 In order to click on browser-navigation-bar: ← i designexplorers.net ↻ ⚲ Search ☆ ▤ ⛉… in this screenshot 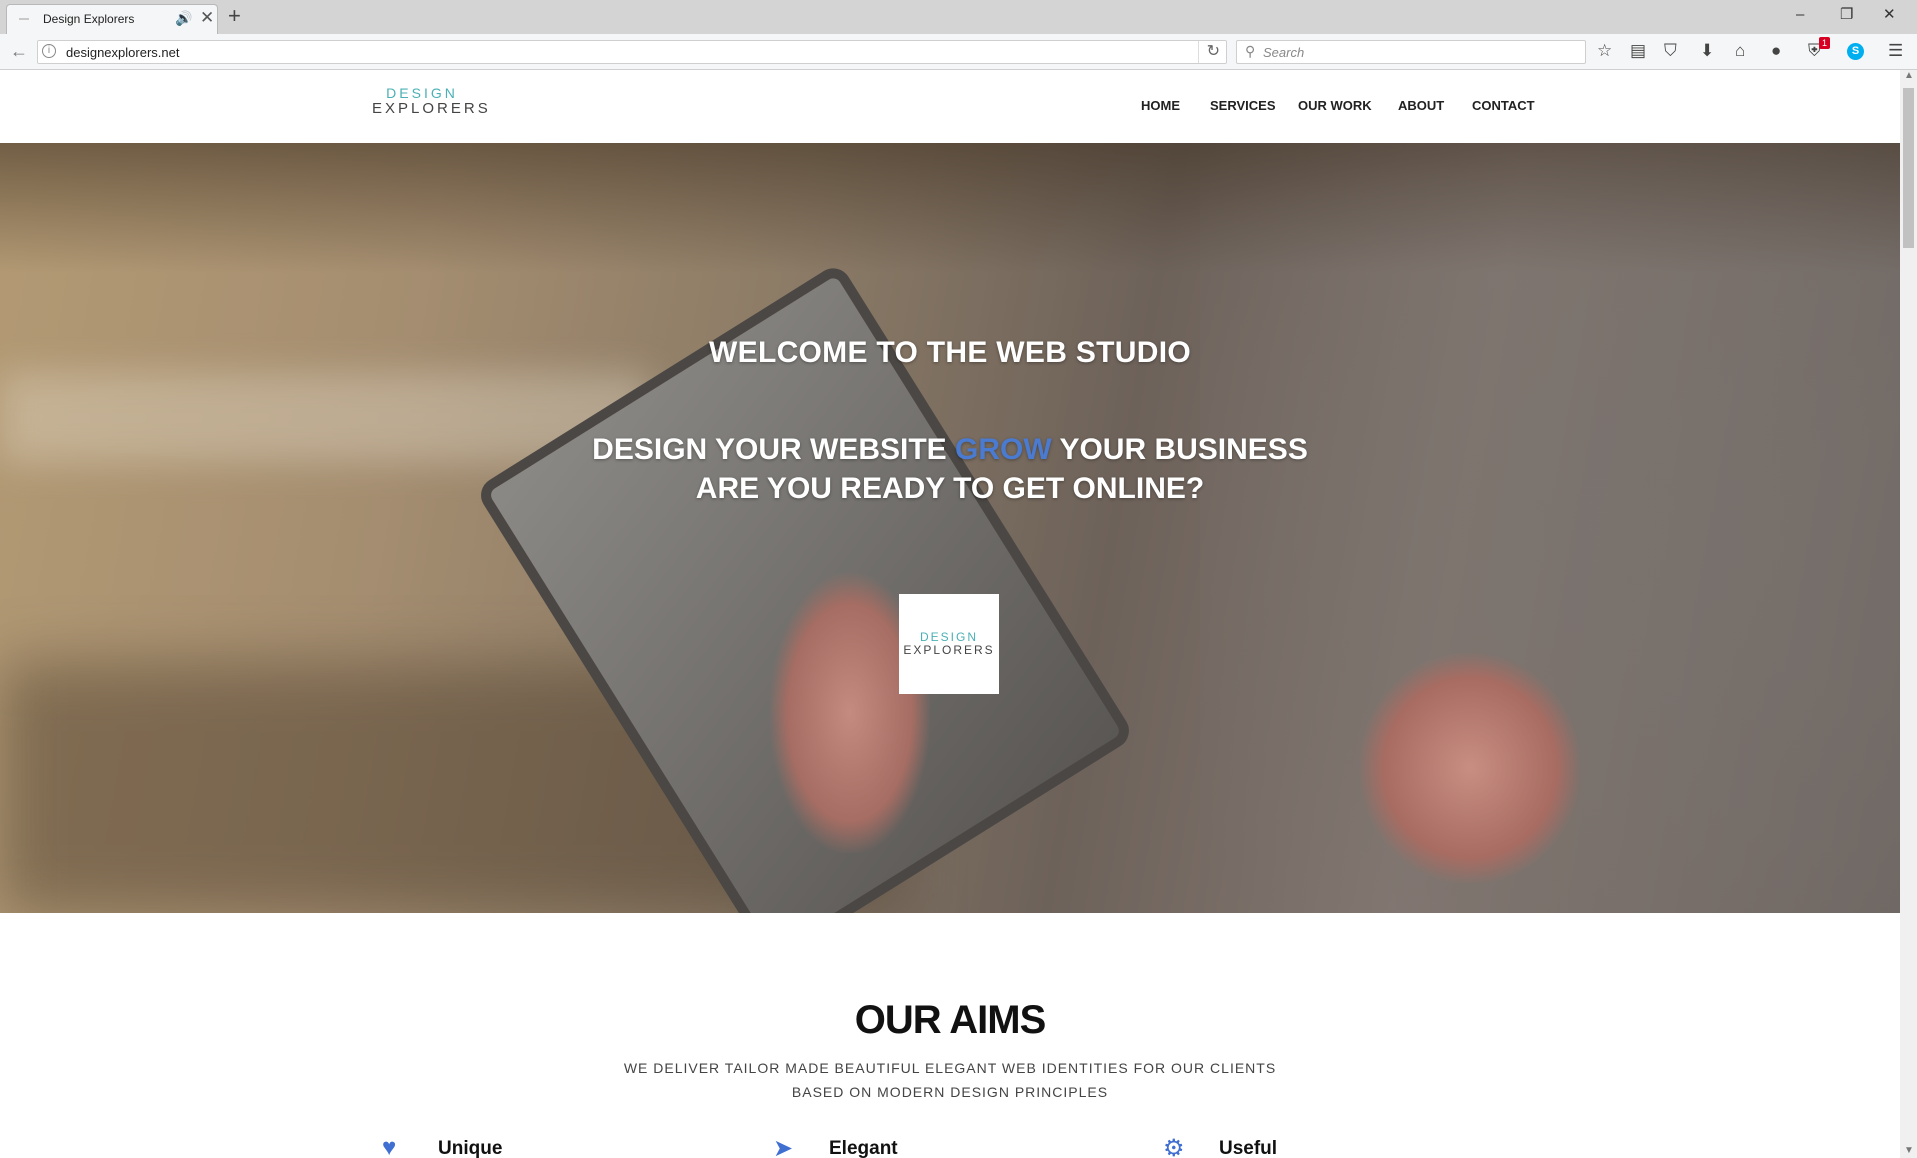, I will do `click(958, 52)`.